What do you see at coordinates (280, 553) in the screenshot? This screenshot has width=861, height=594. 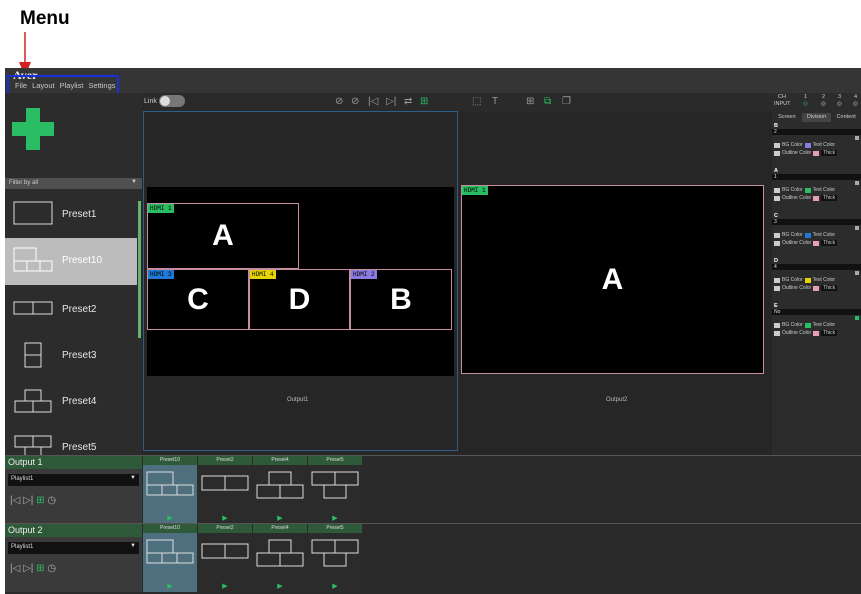 I see `layout-pyramid-icon` at bounding box center [280, 553].